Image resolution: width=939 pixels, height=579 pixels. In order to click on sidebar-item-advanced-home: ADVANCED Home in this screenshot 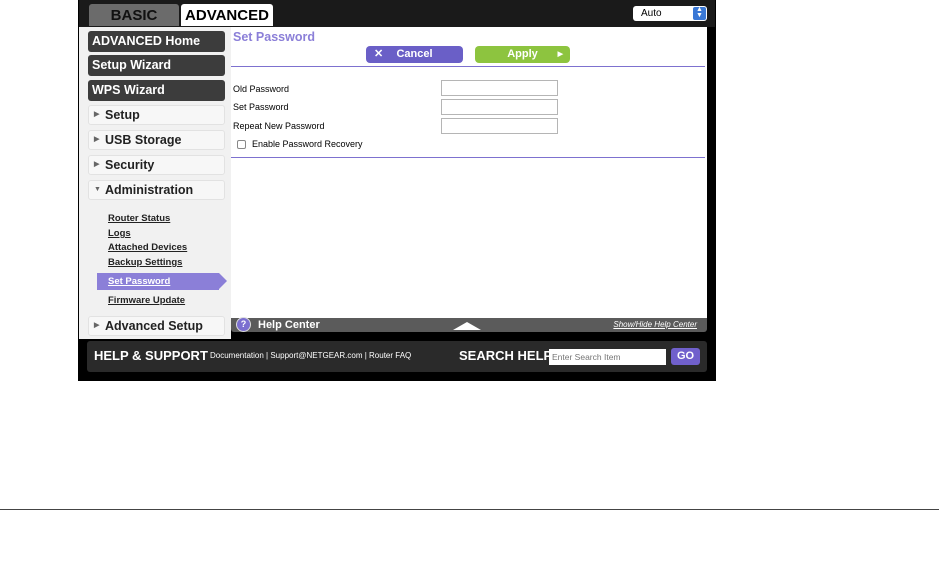, I will do `click(156, 41)`.